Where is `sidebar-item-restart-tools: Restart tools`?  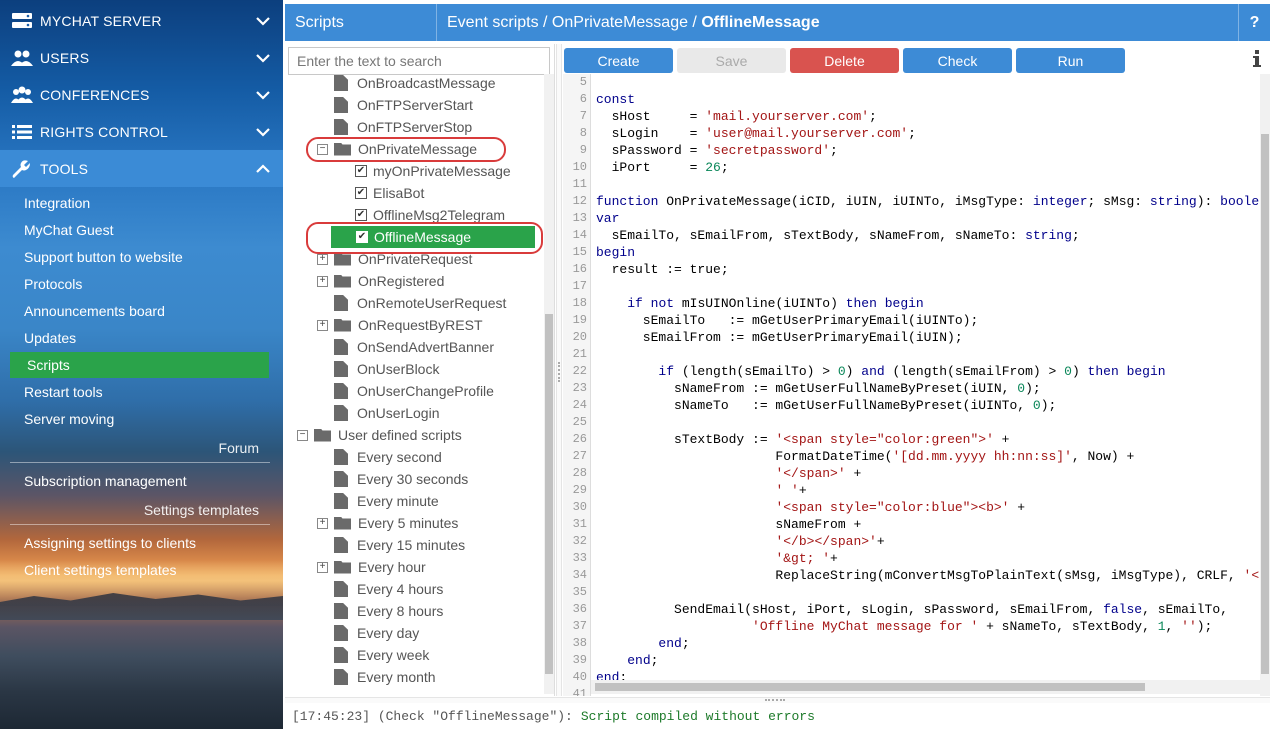 sidebar-item-restart-tools: Restart tools is located at coordinates (63, 392).